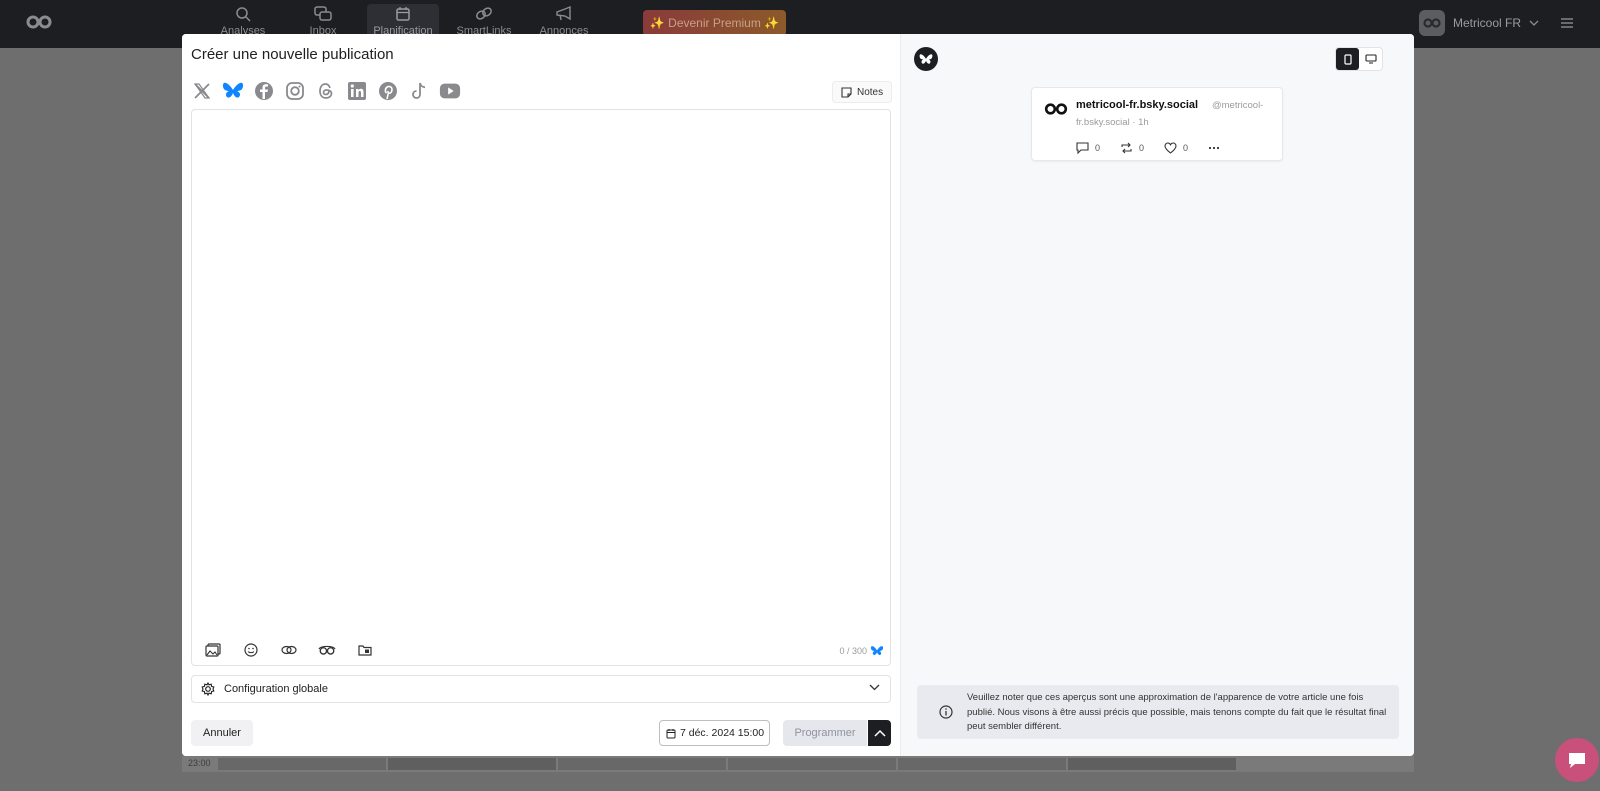 This screenshot has width=1600, height=791. What do you see at coordinates (450, 91) in the screenshot?
I see `youtube-icon` at bounding box center [450, 91].